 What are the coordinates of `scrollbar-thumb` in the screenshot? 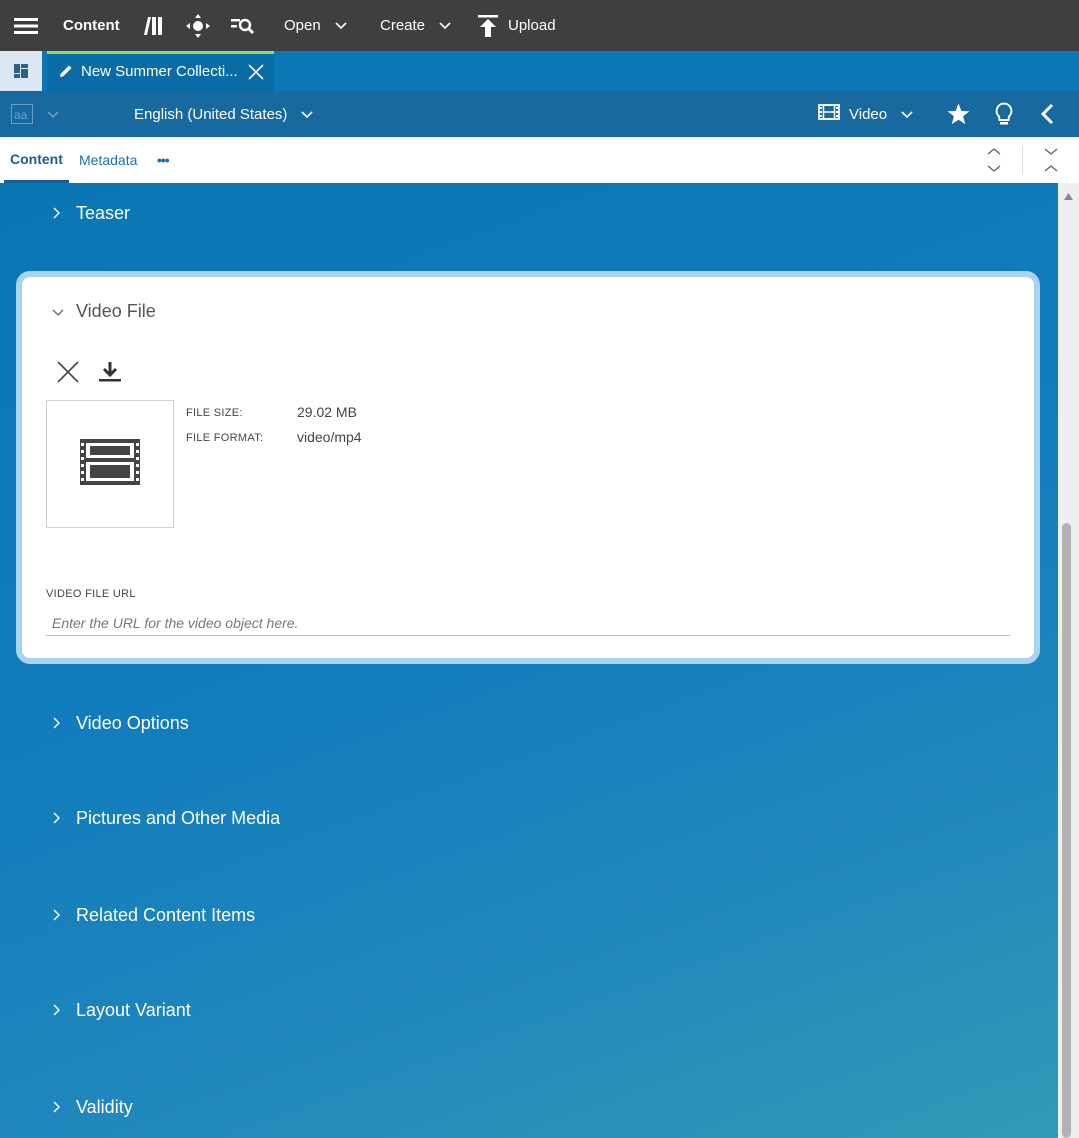 It's located at (1066, 830).